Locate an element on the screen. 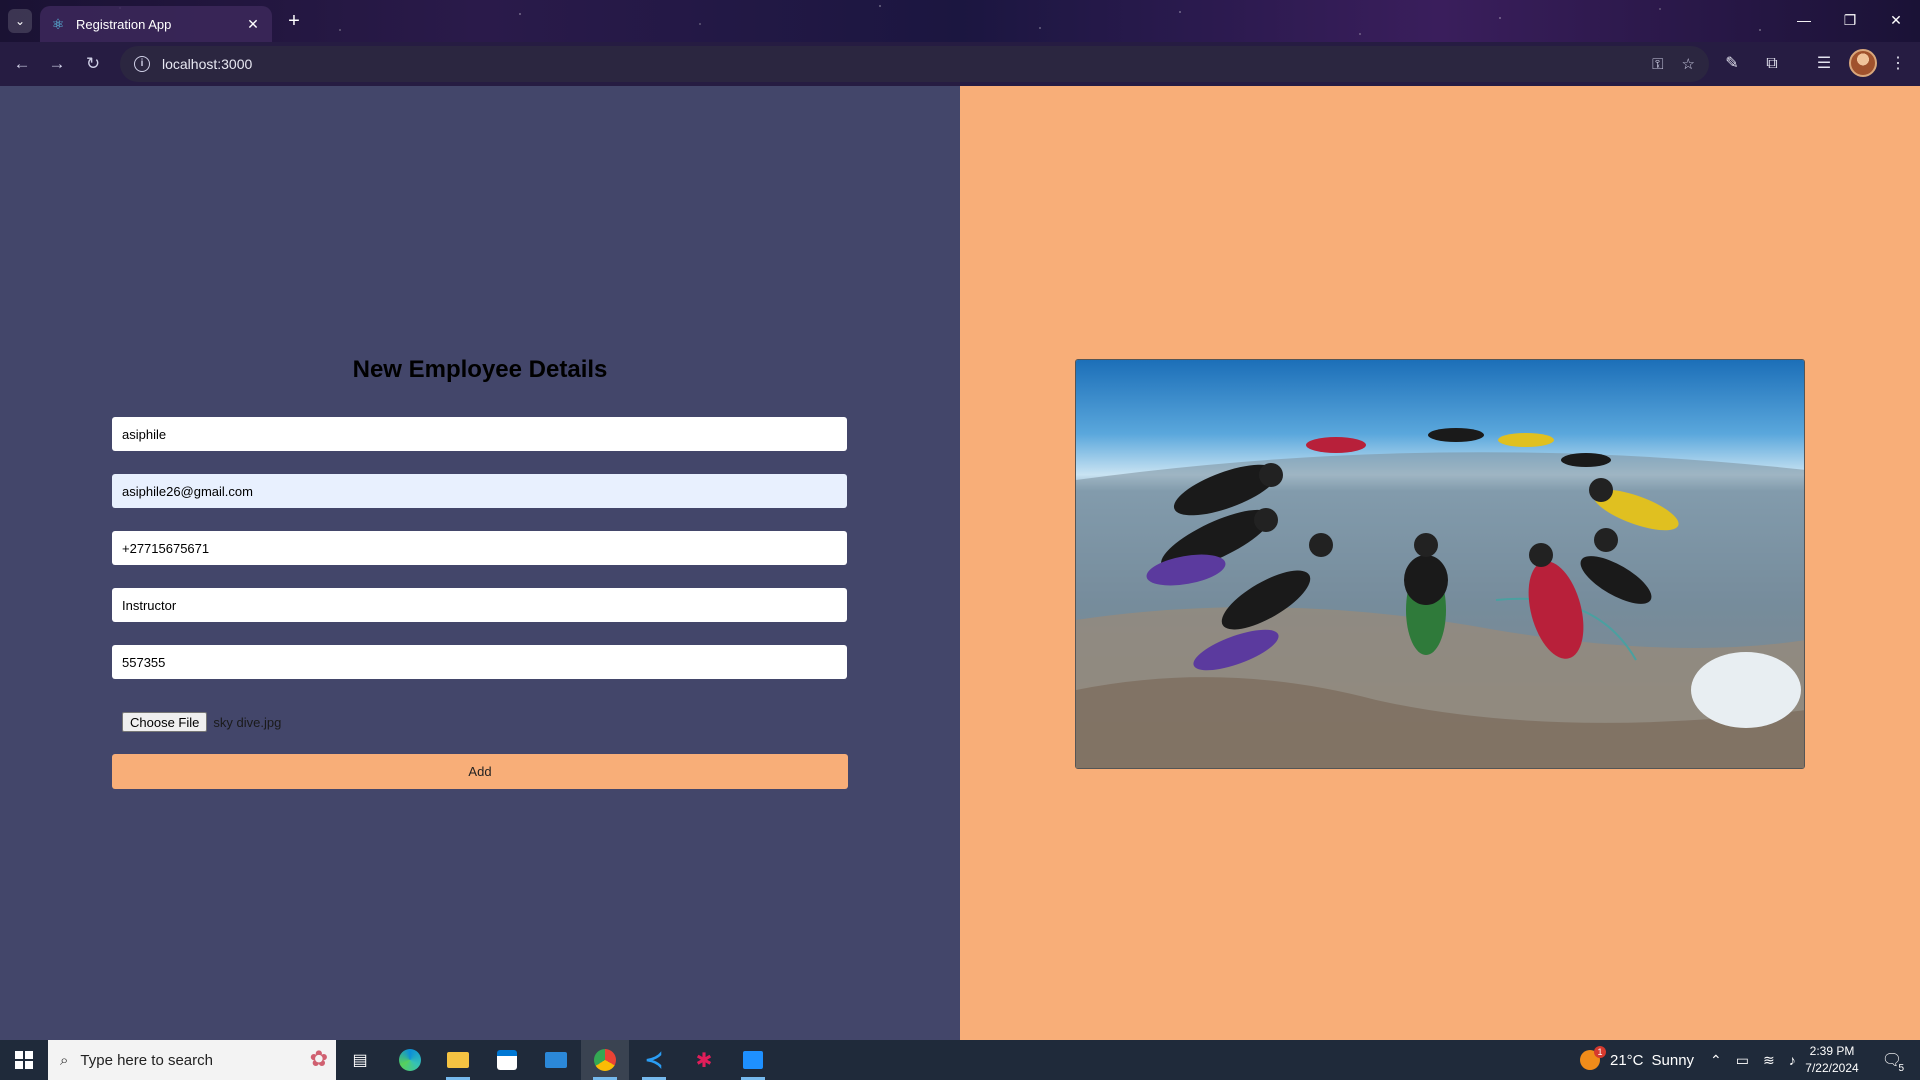  extensions-icon: ⧉ is located at coordinates (1772, 64).